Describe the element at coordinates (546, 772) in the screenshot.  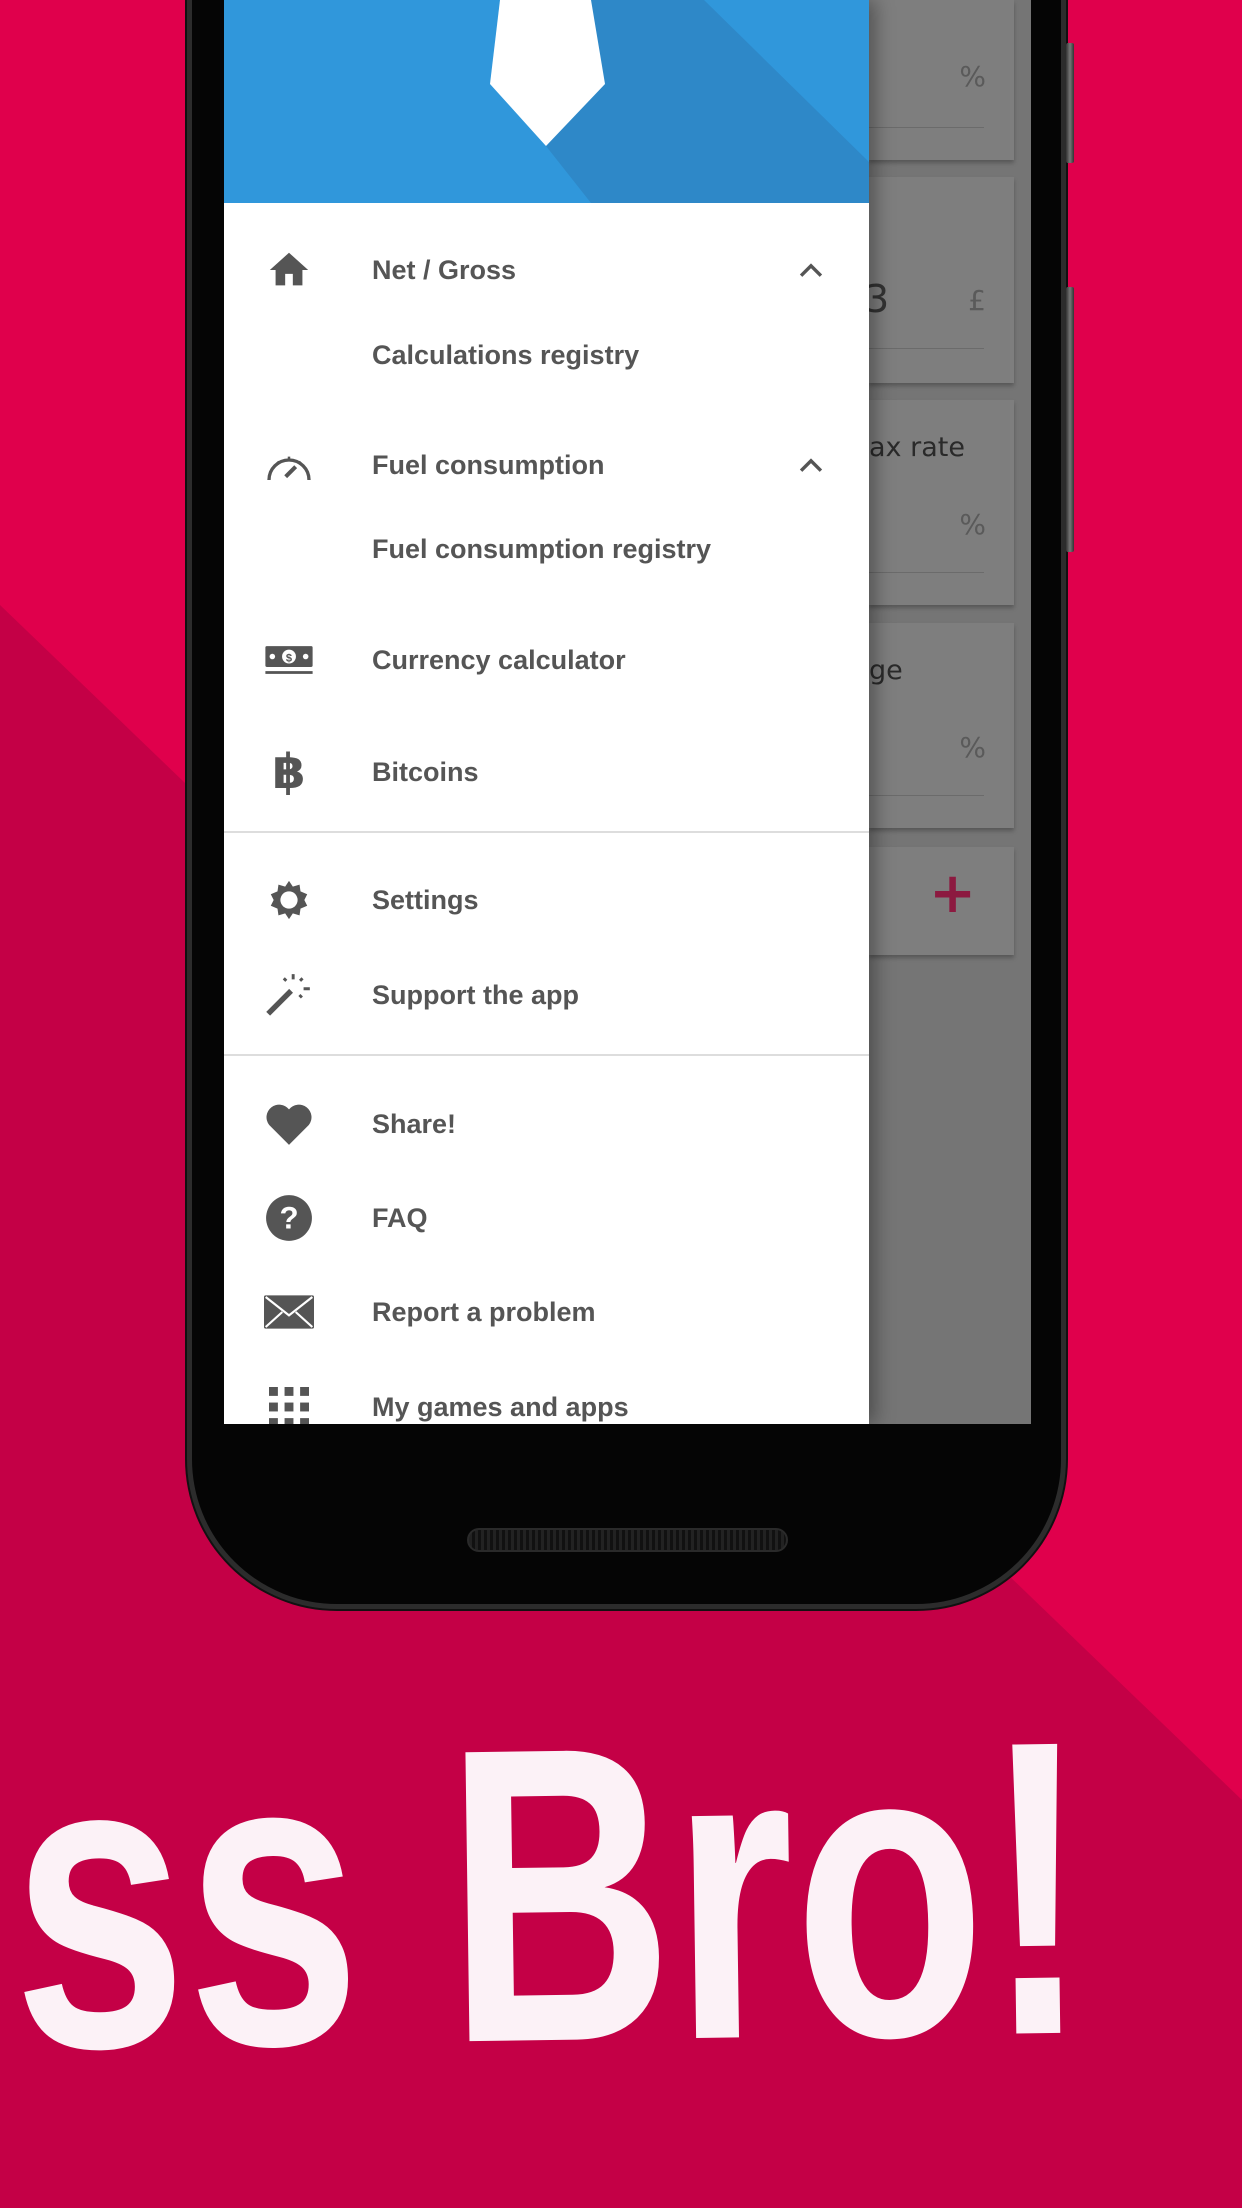
I see `menu-item-bitcoins: ฿ Bitcoins` at that location.